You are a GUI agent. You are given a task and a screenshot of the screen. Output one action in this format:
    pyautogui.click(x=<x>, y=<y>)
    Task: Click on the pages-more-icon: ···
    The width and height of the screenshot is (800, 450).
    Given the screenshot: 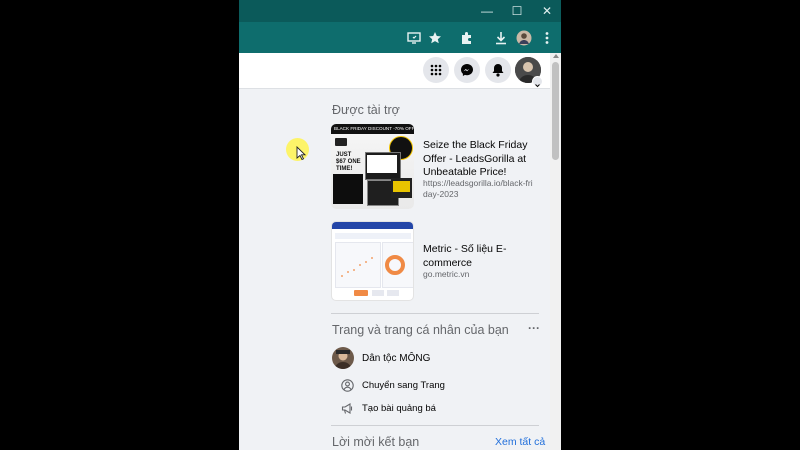 What is the action you would take?
    pyautogui.click(x=534, y=328)
    